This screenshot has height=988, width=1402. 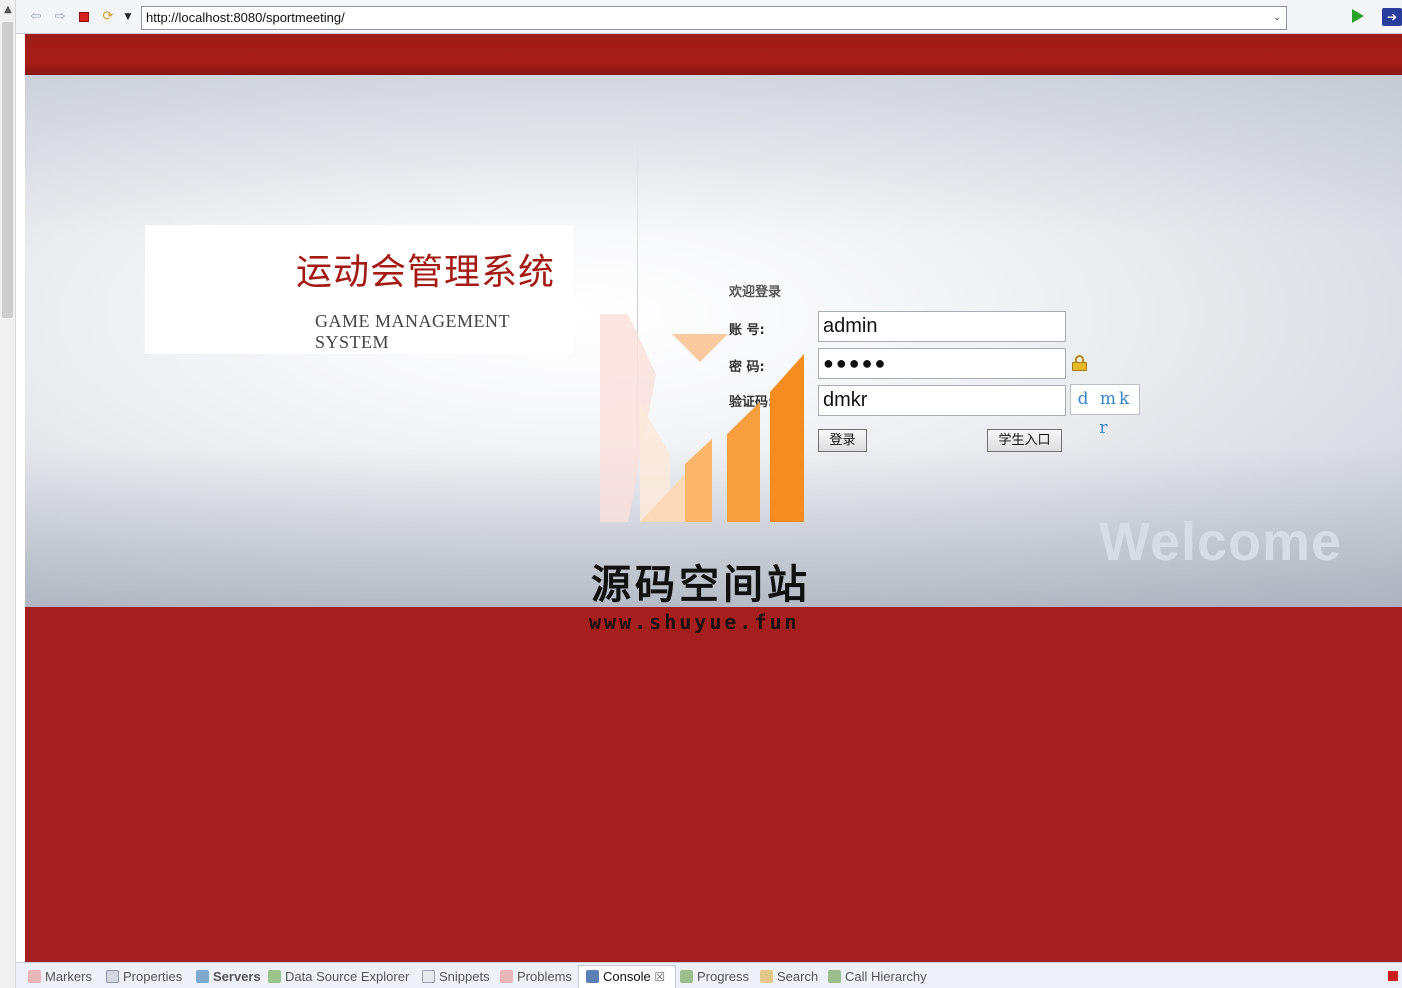 I want to click on servers-icon, so click(x=202, y=976).